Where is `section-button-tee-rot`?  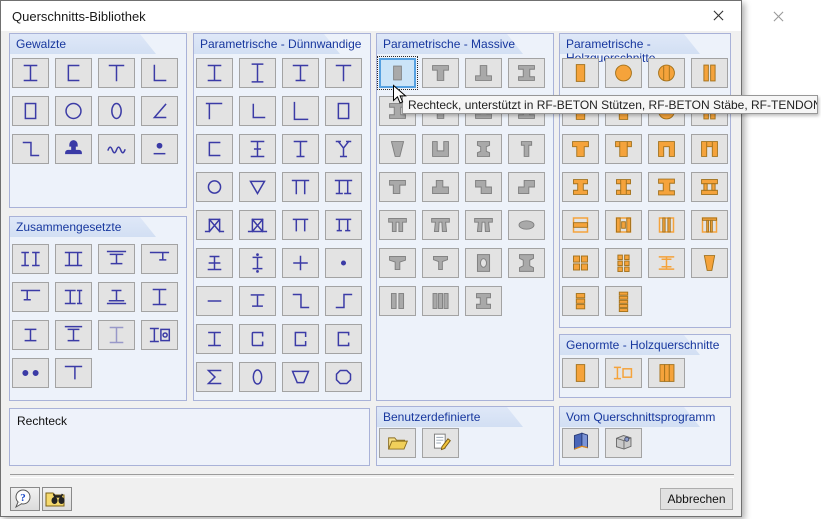 section-button-tee-rot is located at coordinates (214, 111).